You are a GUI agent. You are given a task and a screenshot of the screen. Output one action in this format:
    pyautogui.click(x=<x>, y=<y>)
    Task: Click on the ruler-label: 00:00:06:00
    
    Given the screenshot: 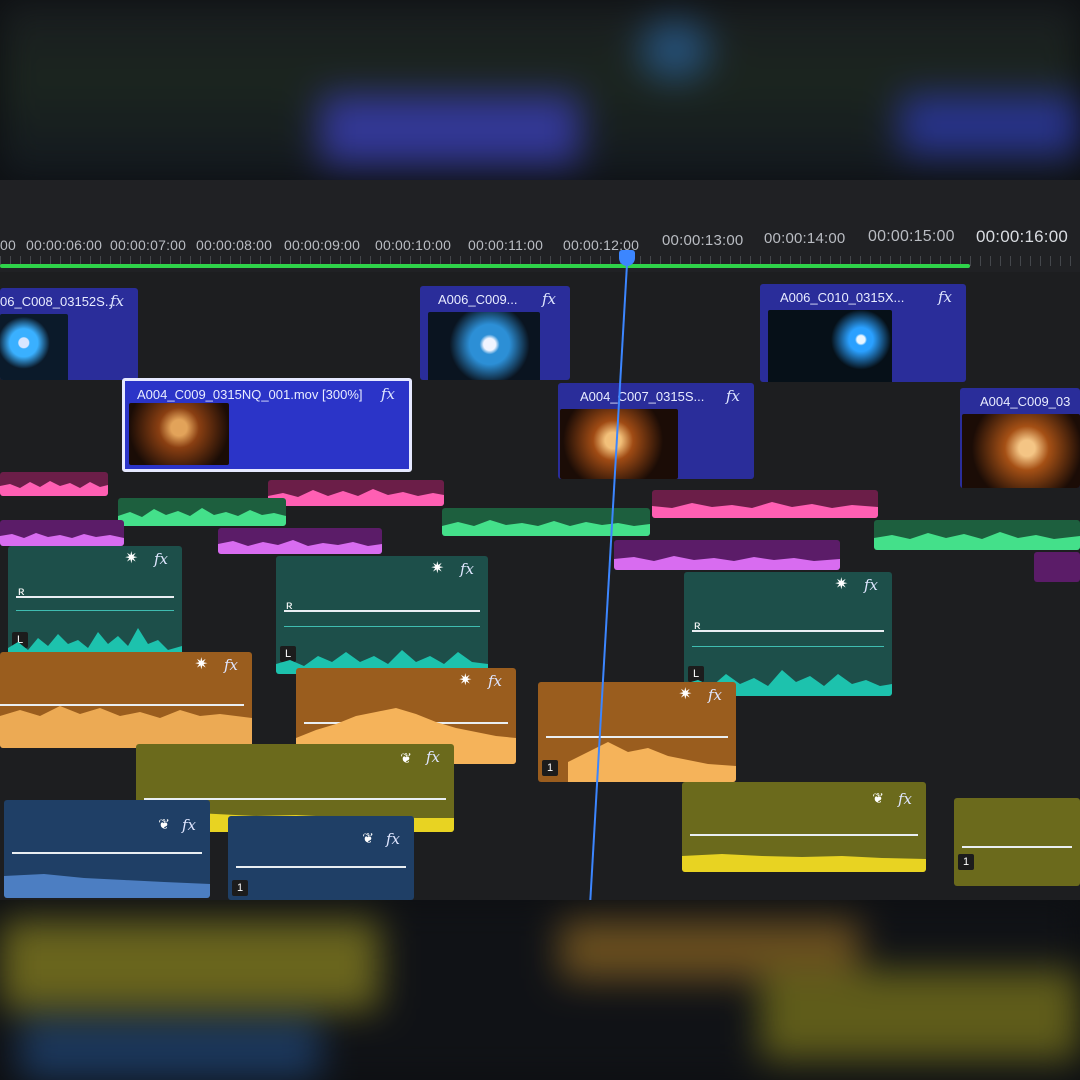 What is the action you would take?
    pyautogui.click(x=64, y=245)
    